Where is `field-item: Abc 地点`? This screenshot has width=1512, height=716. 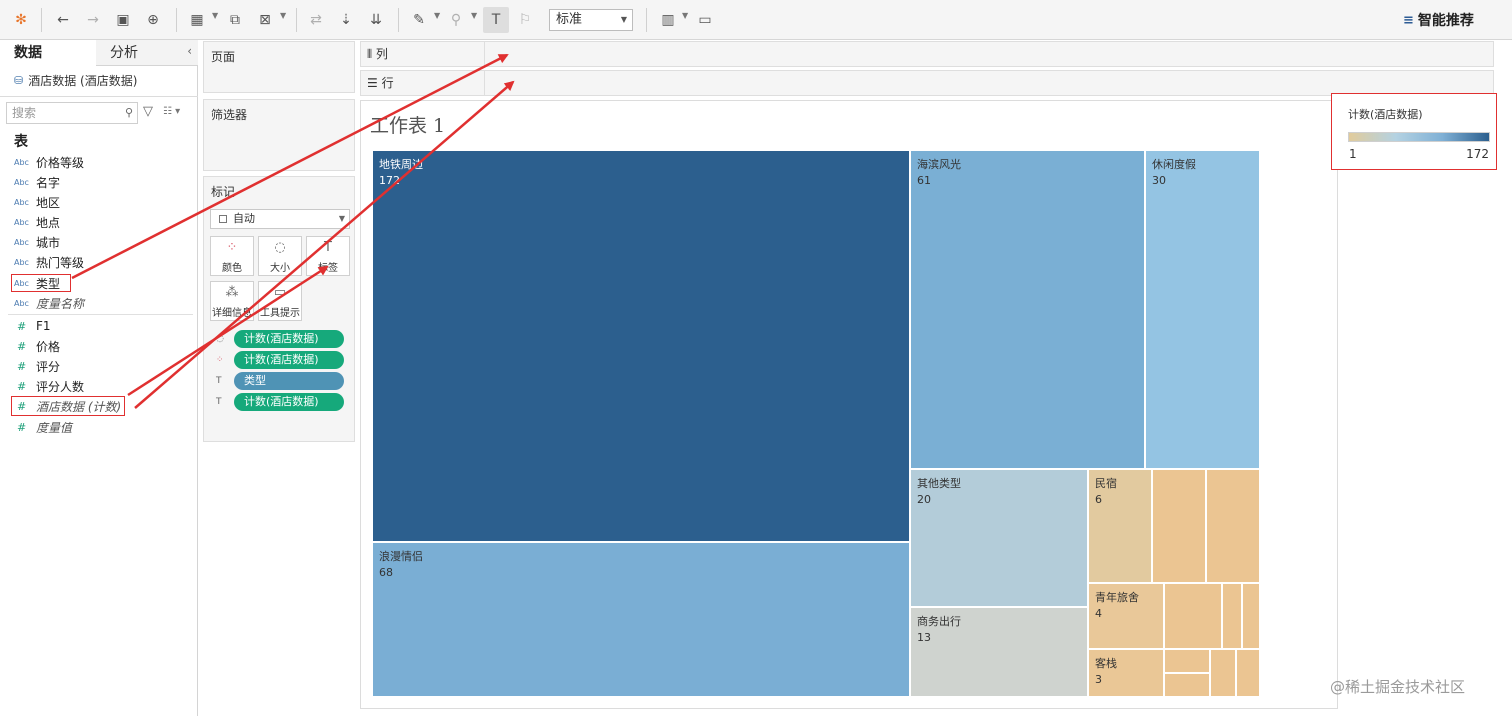
field-item: Abc 地点 is located at coordinates (37, 222).